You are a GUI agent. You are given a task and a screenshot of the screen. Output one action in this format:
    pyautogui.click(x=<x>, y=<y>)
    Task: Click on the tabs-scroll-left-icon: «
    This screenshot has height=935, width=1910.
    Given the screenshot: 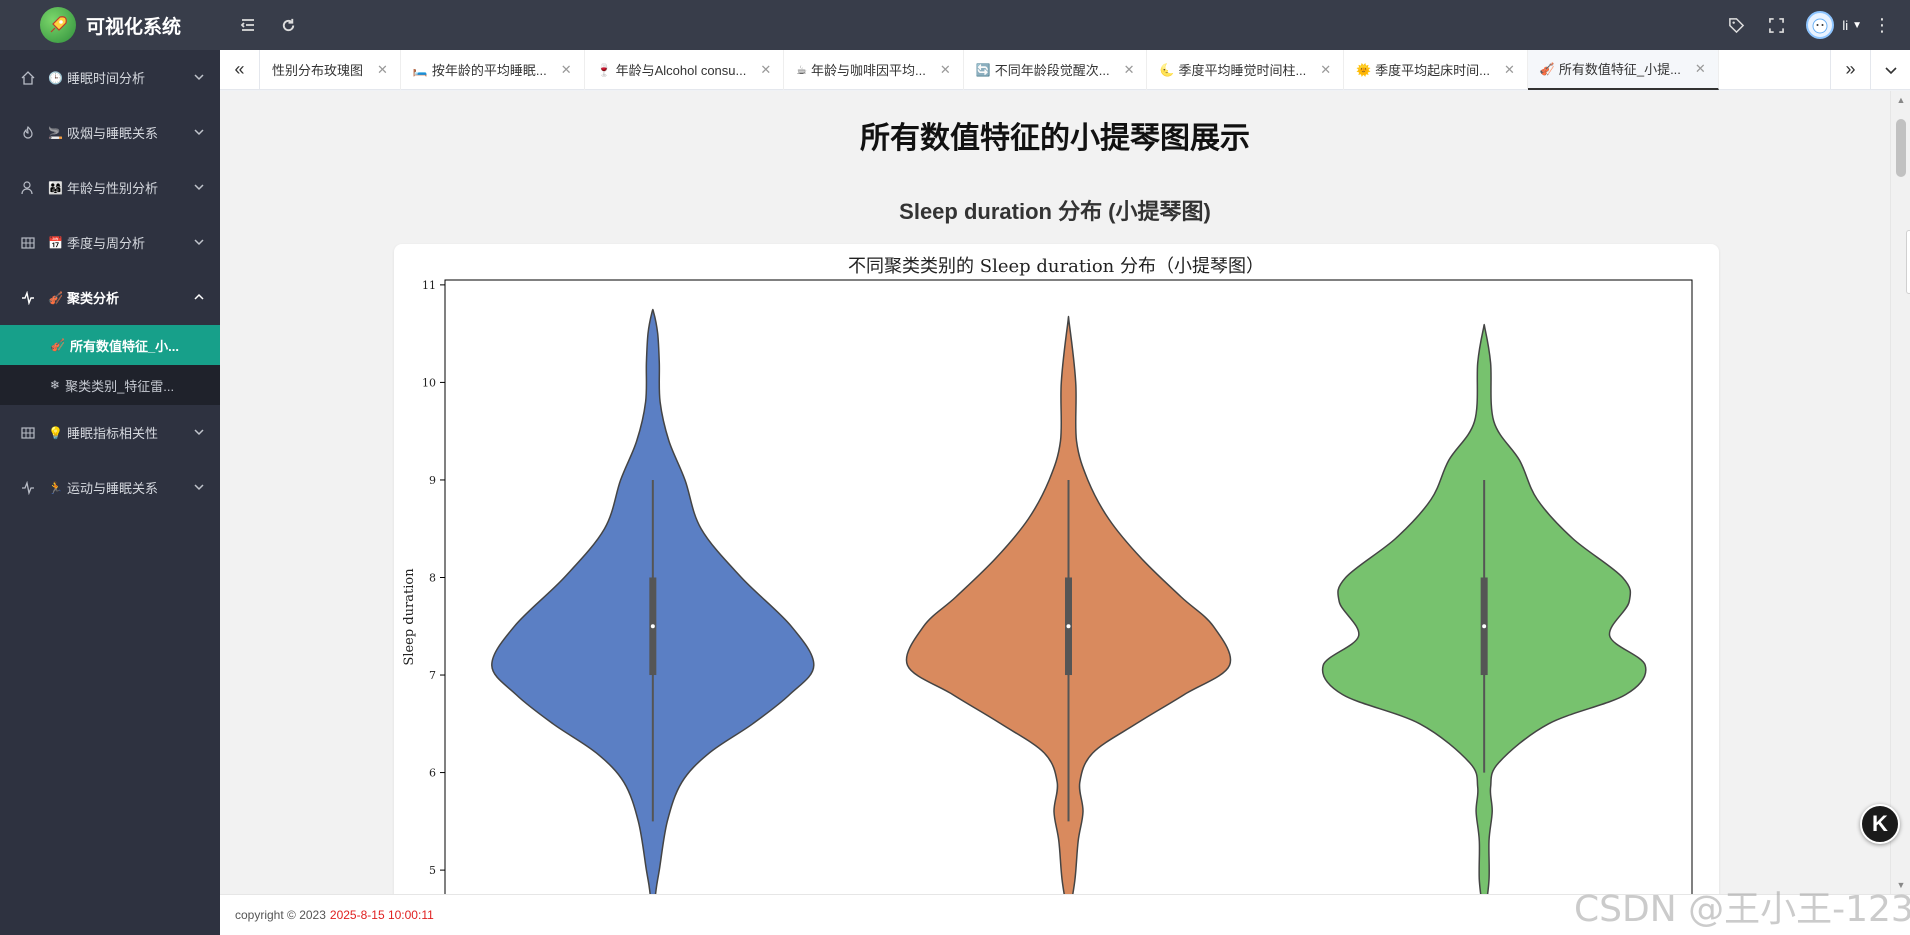 What is the action you would take?
    pyautogui.click(x=240, y=69)
    